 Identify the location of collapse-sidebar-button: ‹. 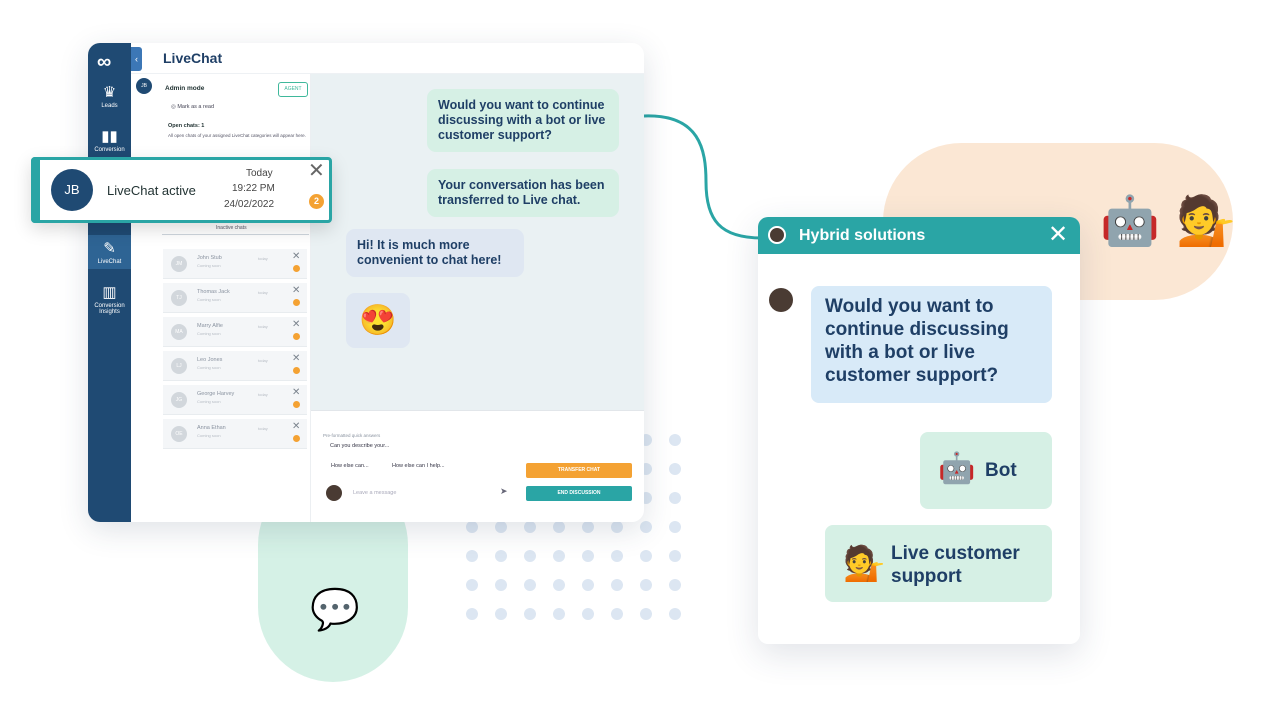
(136, 59).